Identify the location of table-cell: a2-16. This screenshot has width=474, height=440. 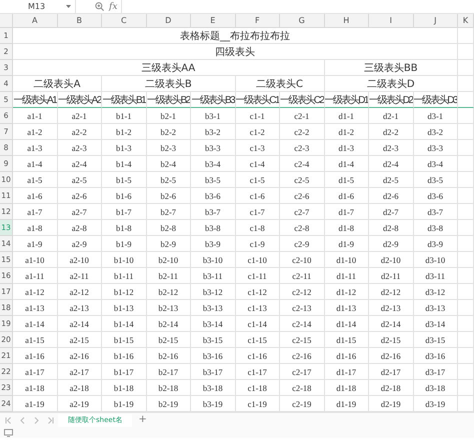
(80, 356).